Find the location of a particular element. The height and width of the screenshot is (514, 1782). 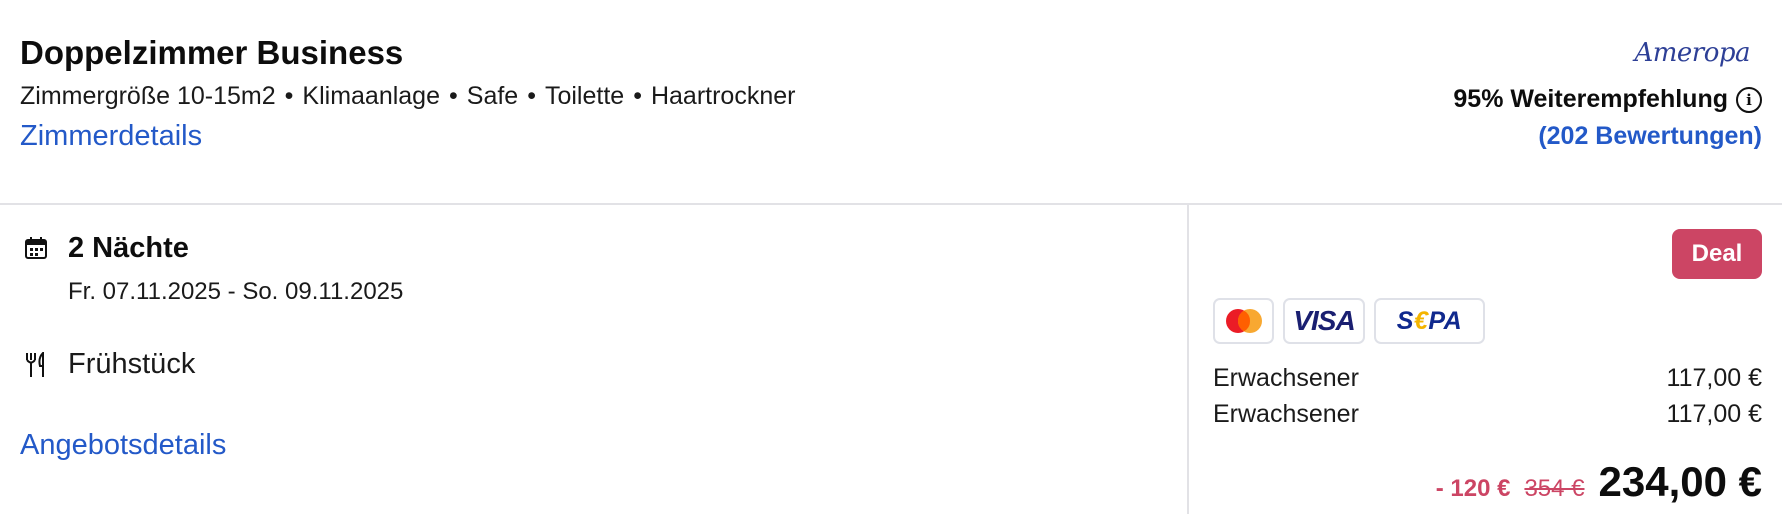

price-totals: - 120 € 354 € 234,00 € is located at coordinates (1599, 482).